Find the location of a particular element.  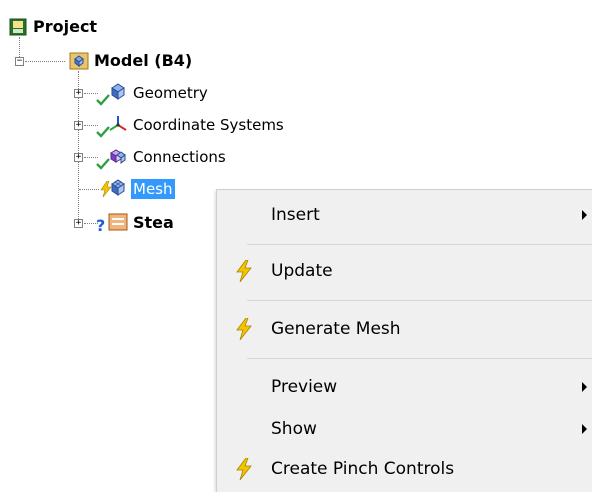

geometry-icon is located at coordinates (118, 94).